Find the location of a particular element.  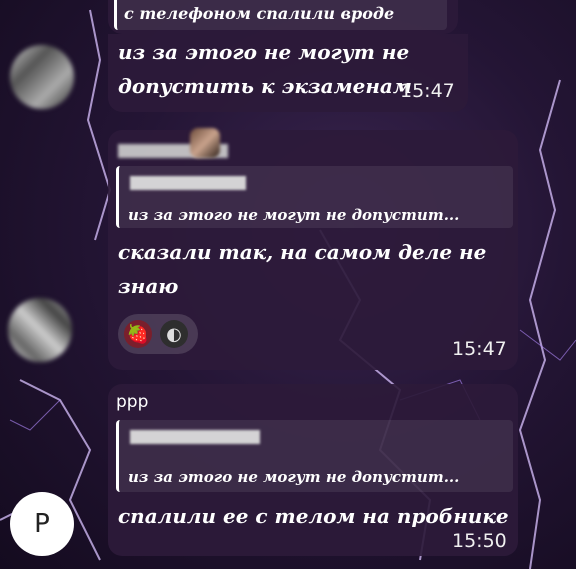

sticker-icon: ◐ is located at coordinates (174, 334).